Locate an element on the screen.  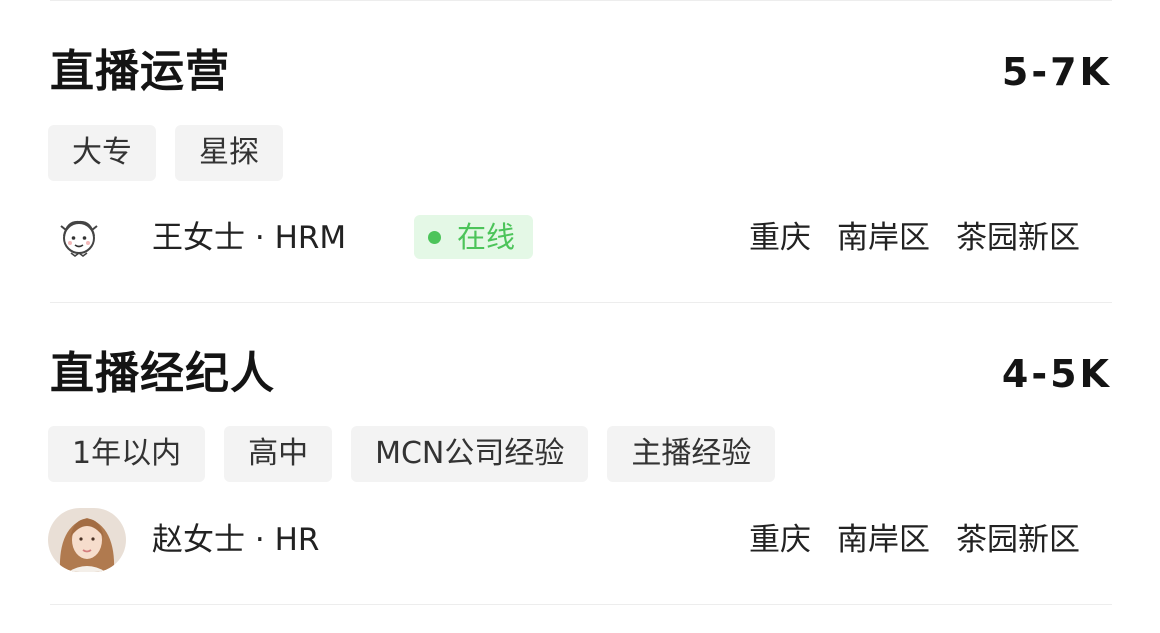
job-salary: 5-7K is located at coordinates (1056, 72).